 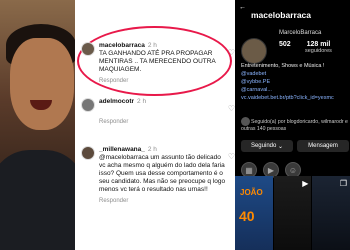 What do you see at coordinates (263, 146) in the screenshot?
I see `following-label: Seguindo` at bounding box center [263, 146].